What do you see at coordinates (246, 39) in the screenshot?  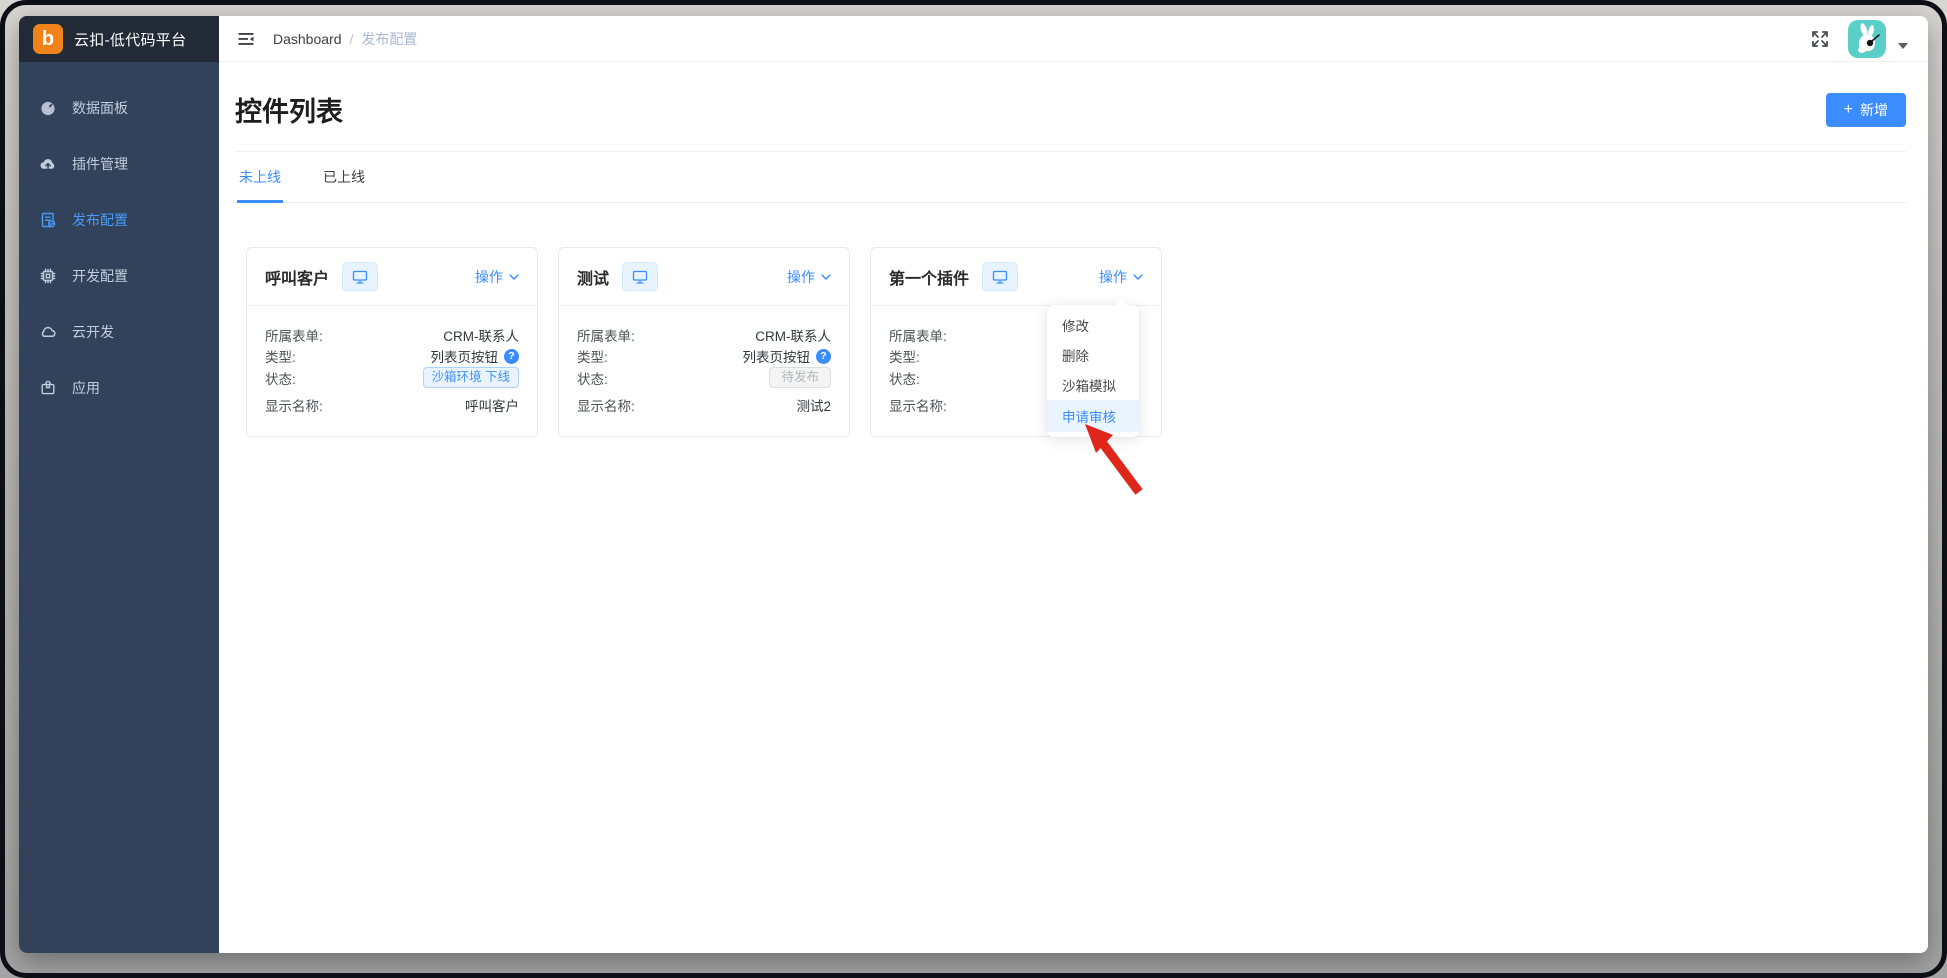 I see `menu-fold-icon` at bounding box center [246, 39].